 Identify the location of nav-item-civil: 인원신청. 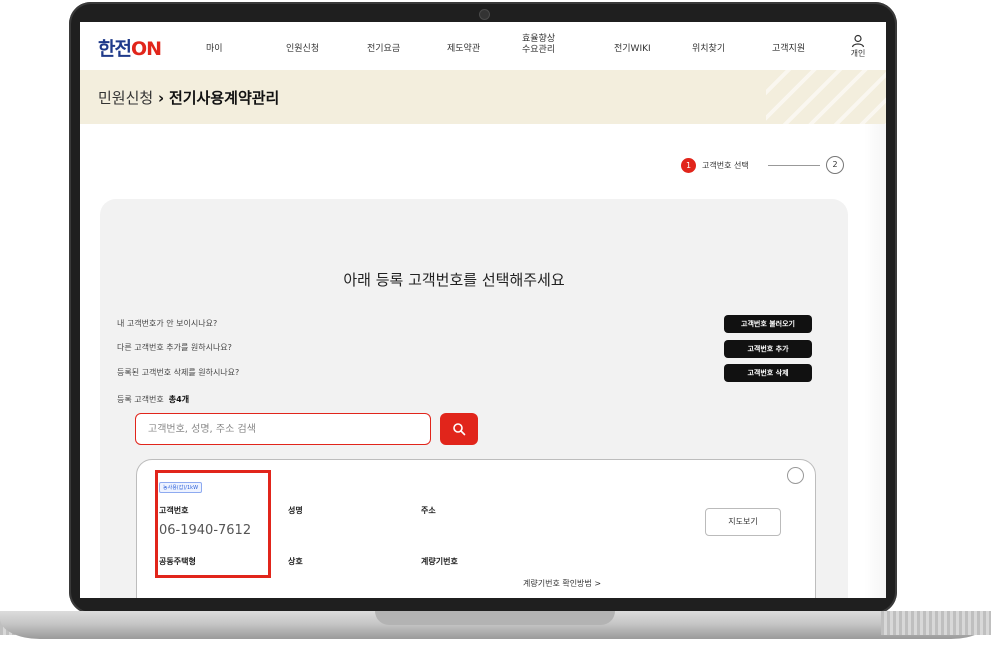
(302, 47).